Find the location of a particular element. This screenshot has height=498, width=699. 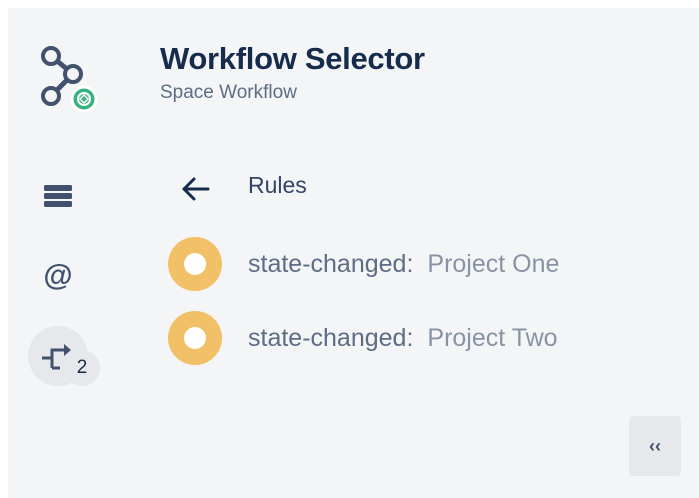

transition-count-badge: 2 is located at coordinates (82, 368).